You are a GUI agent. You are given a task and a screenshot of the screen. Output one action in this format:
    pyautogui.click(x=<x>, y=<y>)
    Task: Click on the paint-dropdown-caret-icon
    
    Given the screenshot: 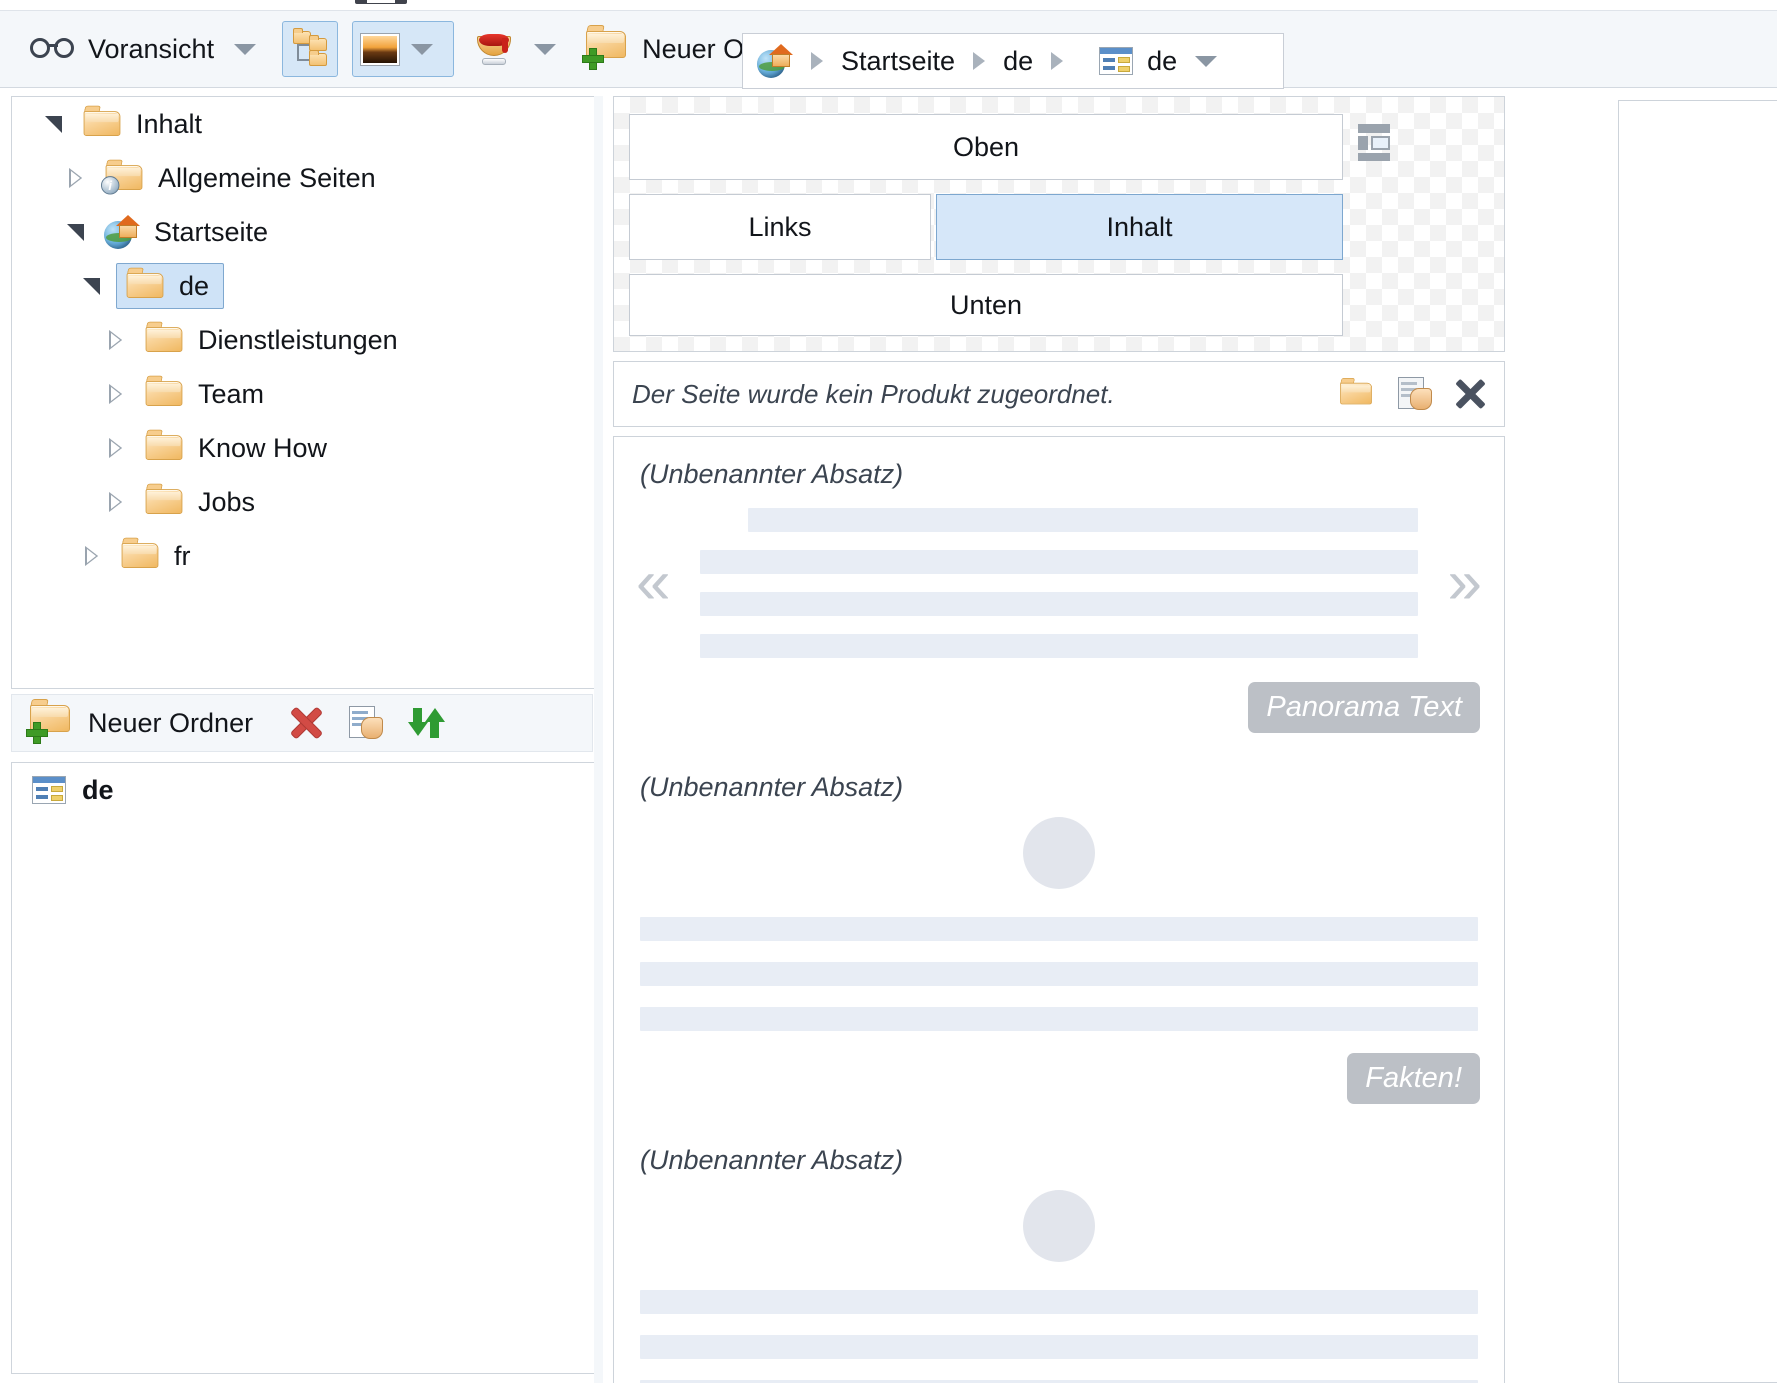 What is the action you would take?
    pyautogui.click(x=545, y=49)
    